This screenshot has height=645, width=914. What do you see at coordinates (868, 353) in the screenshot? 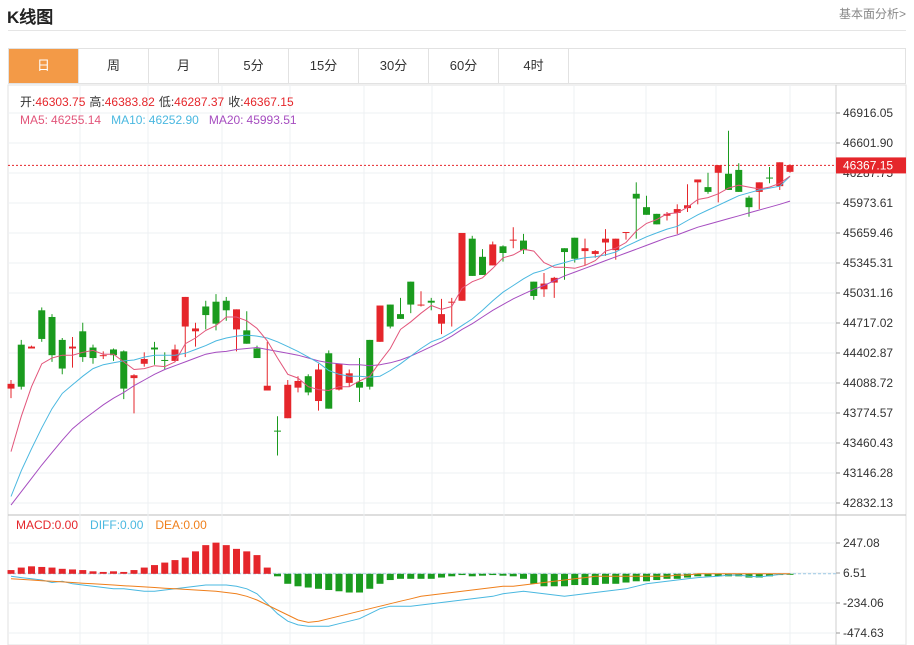
I see `price-tick-label: 44402.87` at bounding box center [868, 353].